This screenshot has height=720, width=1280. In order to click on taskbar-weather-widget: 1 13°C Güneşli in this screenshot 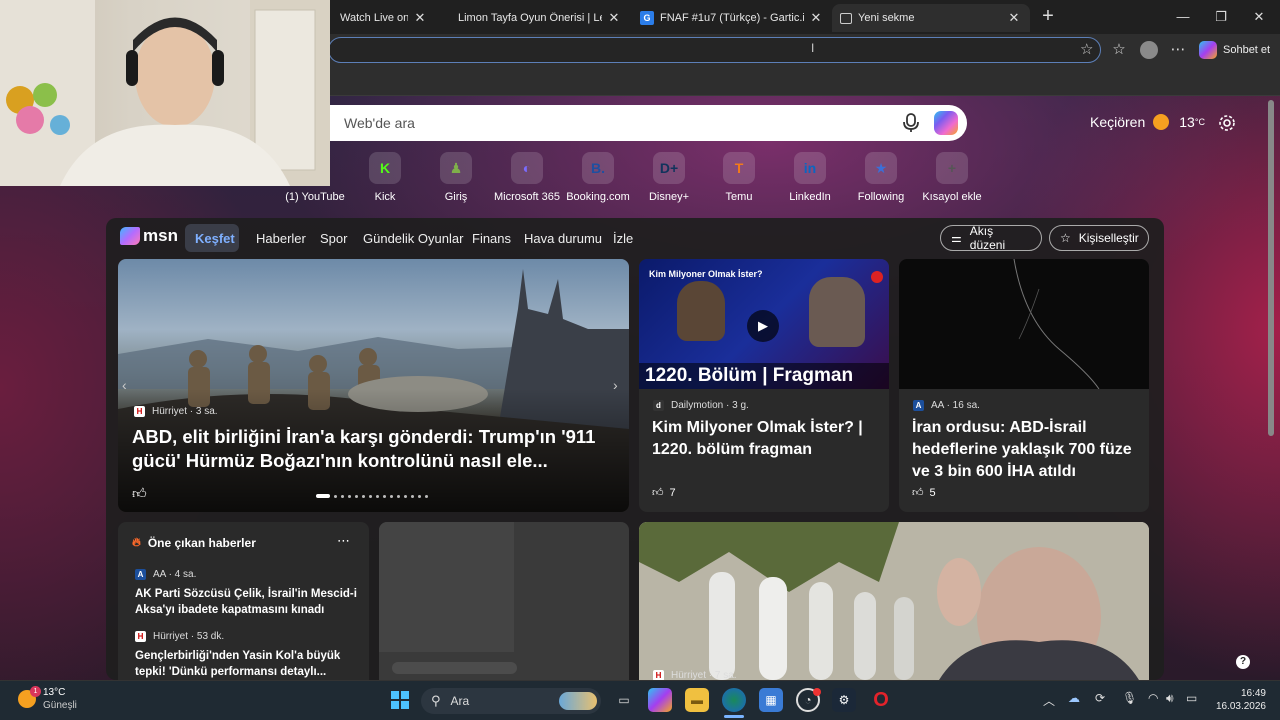, I will do `click(56, 700)`.